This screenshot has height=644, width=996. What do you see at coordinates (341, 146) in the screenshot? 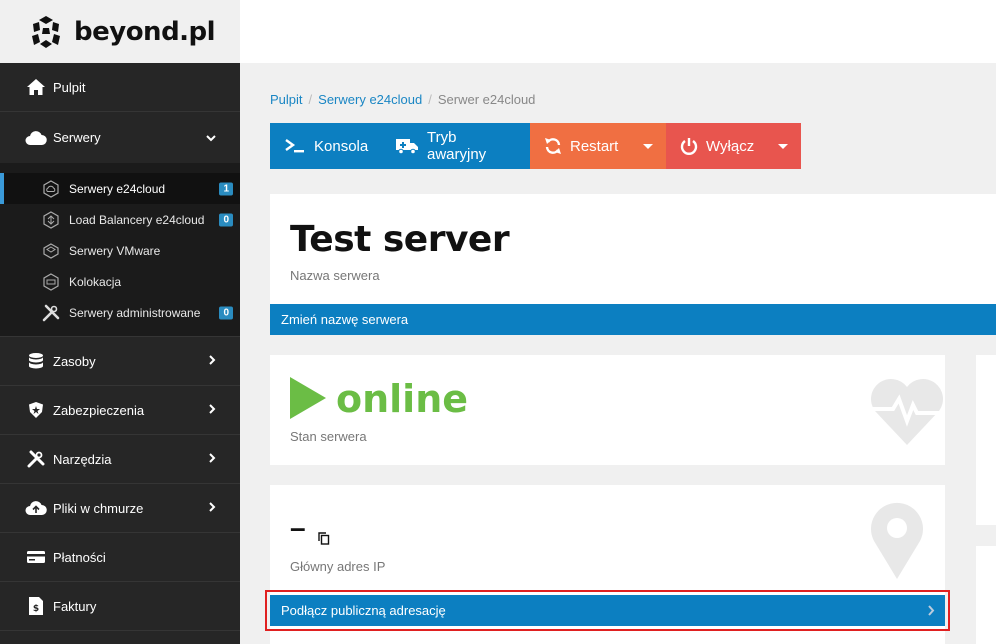
I see `console-button-label: Konsola` at bounding box center [341, 146].